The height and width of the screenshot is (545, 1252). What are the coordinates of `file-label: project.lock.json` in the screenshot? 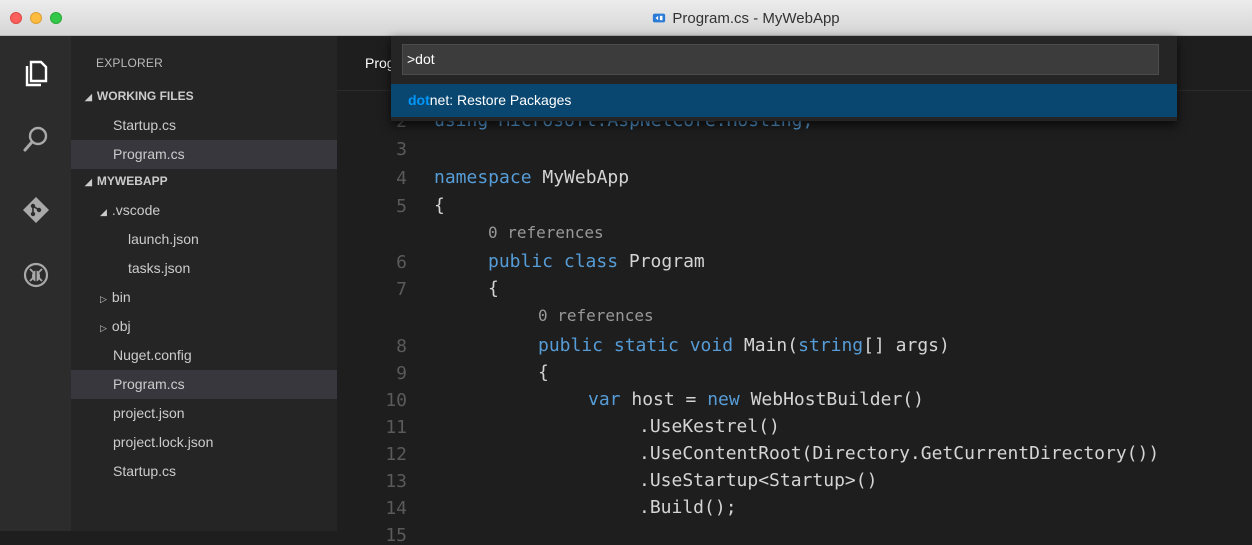 It's located at (163, 442).